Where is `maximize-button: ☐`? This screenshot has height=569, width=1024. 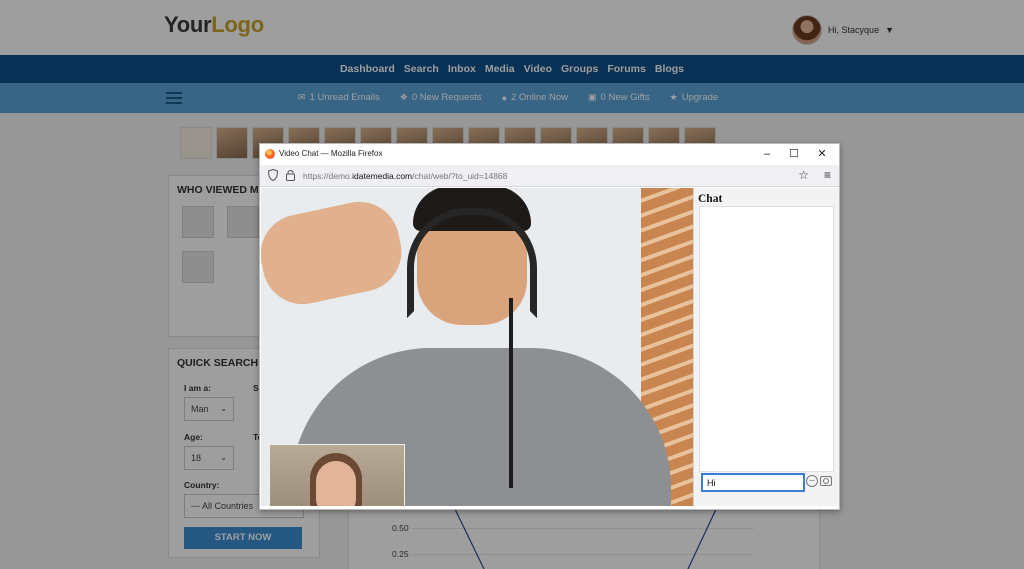 maximize-button: ☐ is located at coordinates (794, 154).